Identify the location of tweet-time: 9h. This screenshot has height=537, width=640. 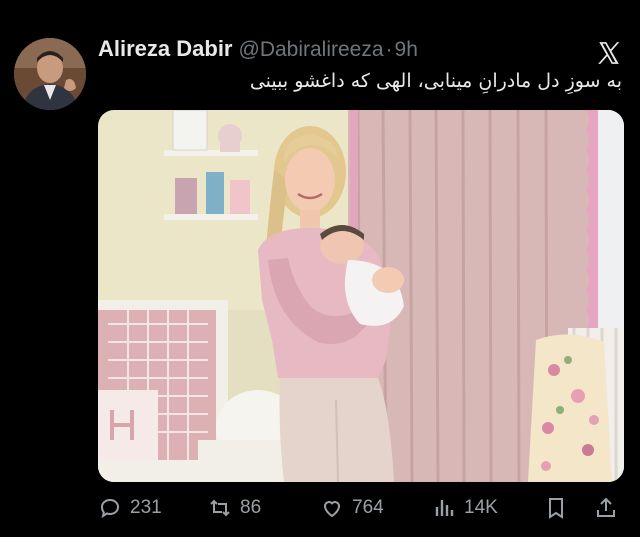
(406, 50).